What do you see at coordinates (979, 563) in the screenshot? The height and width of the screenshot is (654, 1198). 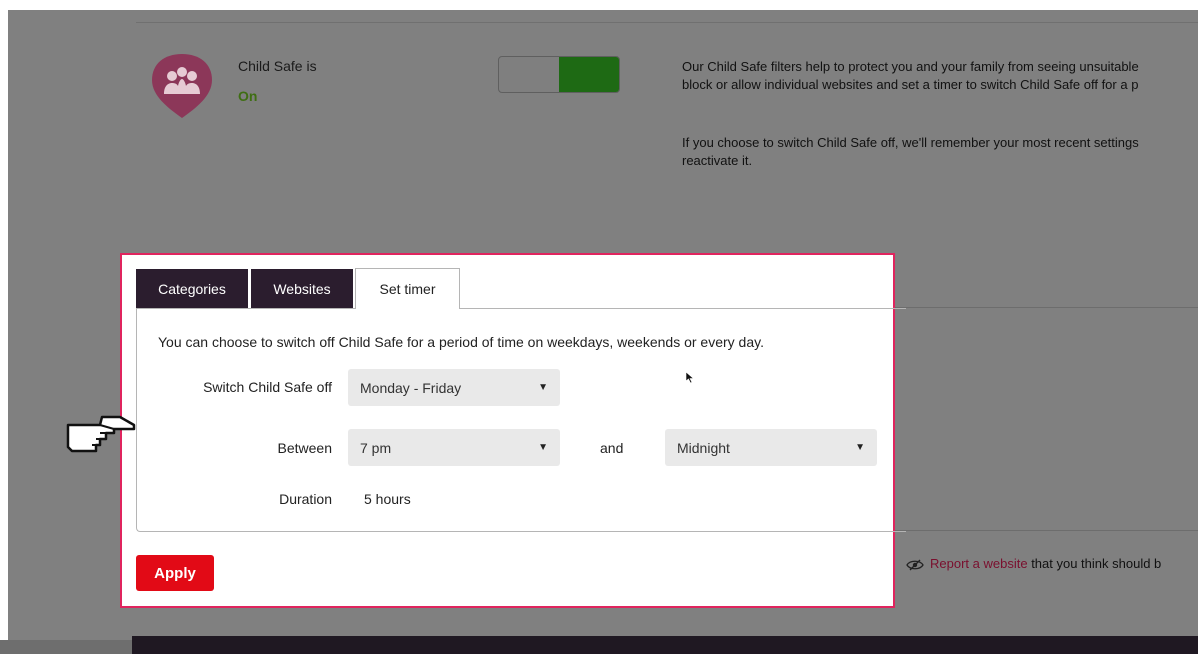 I see `report-website-link: Report a website` at bounding box center [979, 563].